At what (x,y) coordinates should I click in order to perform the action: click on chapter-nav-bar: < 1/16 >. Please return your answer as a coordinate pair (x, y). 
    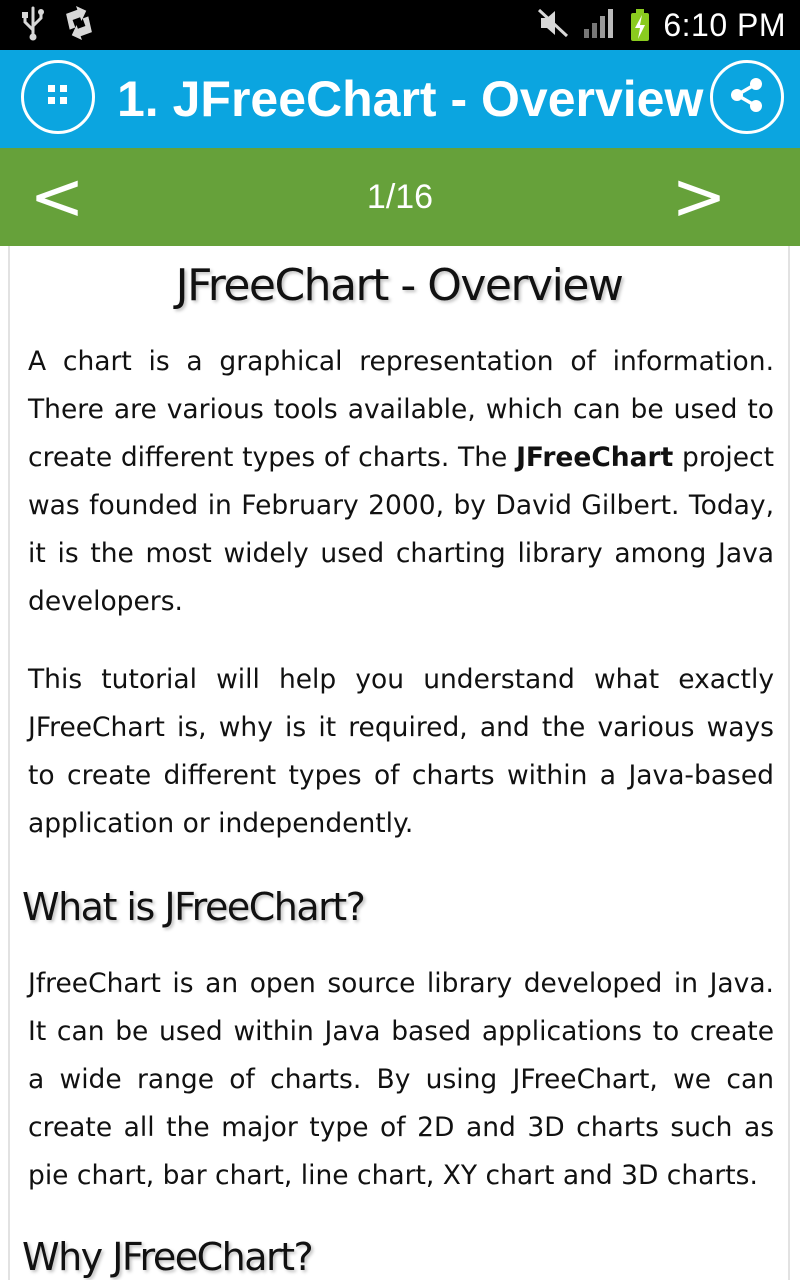
    Looking at the image, I should click on (400, 197).